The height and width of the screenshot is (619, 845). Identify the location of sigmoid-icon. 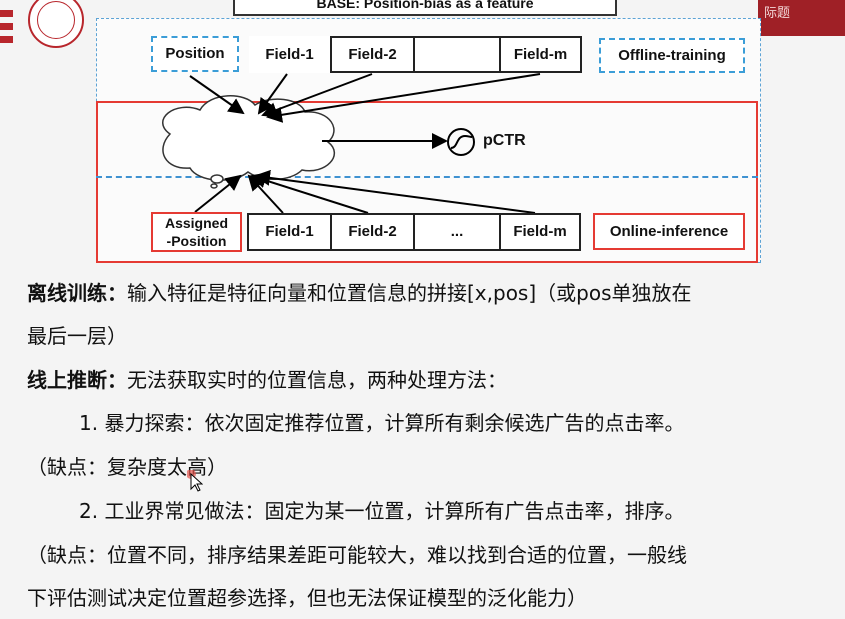
(461, 142).